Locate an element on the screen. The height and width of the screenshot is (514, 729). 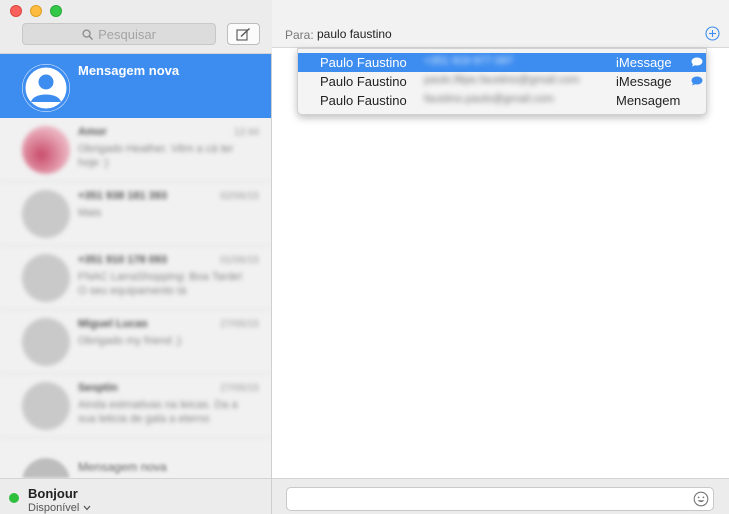
conversation-preview: Mais is located at coordinates (90, 213).